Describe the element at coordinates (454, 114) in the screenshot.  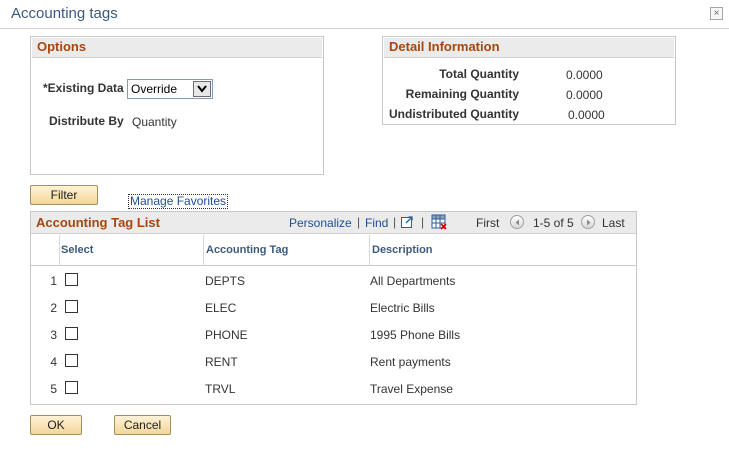
I see `undistributed-quantity-label: Undistributed Quantity` at that location.